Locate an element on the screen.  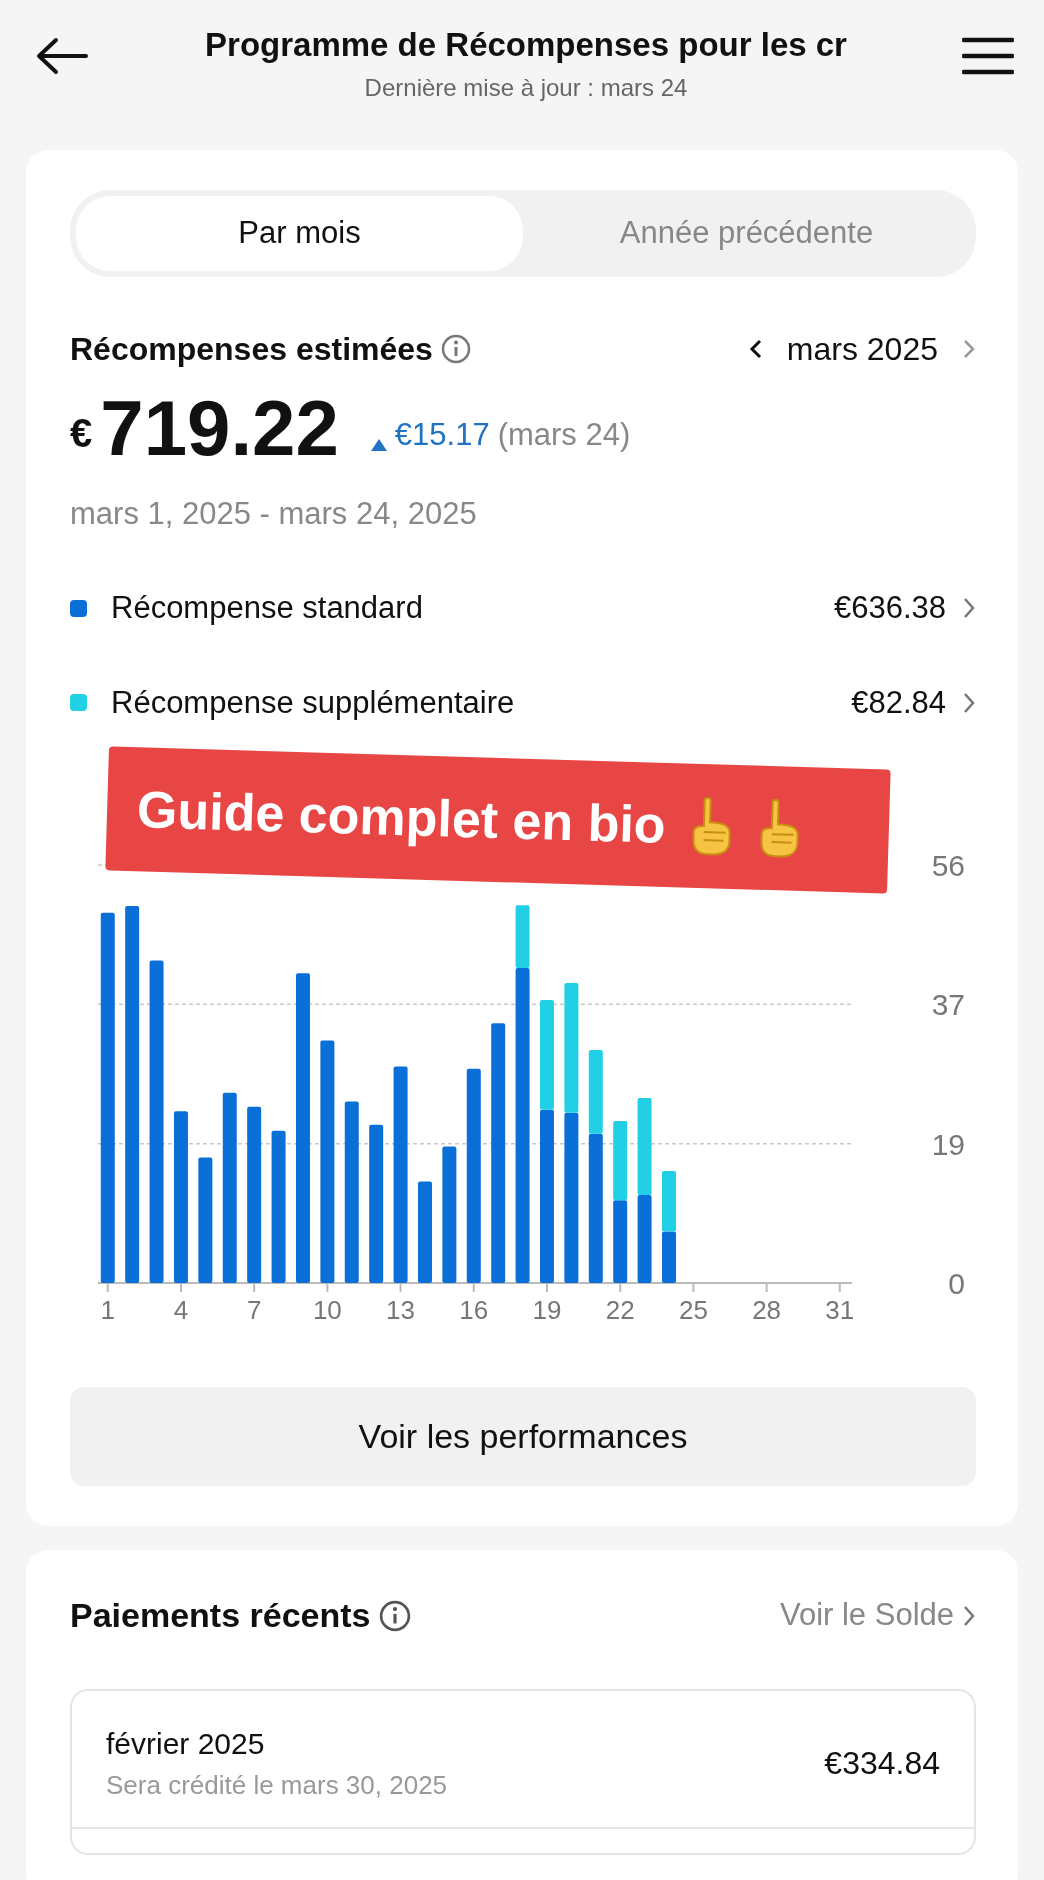
back-arrow-icon is located at coordinates (62, 56).